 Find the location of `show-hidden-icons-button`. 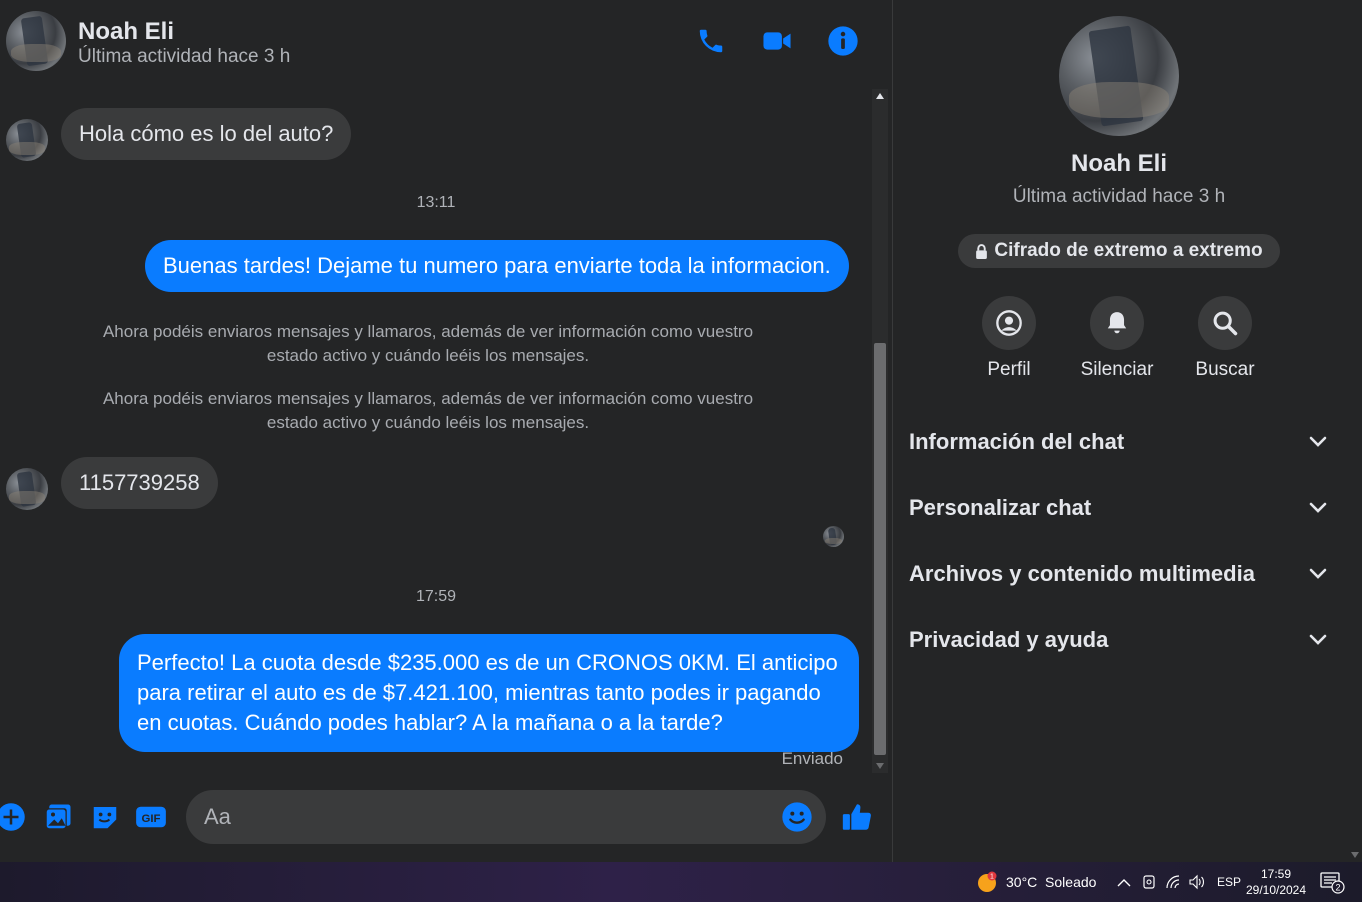

show-hidden-icons-button is located at coordinates (1124, 882).